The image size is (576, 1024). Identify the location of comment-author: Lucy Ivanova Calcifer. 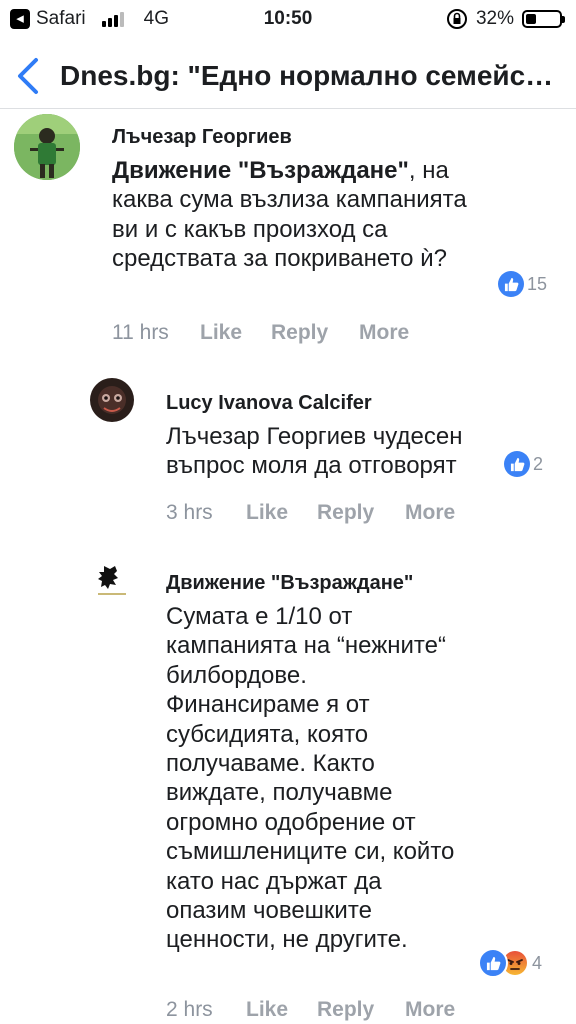
(269, 403).